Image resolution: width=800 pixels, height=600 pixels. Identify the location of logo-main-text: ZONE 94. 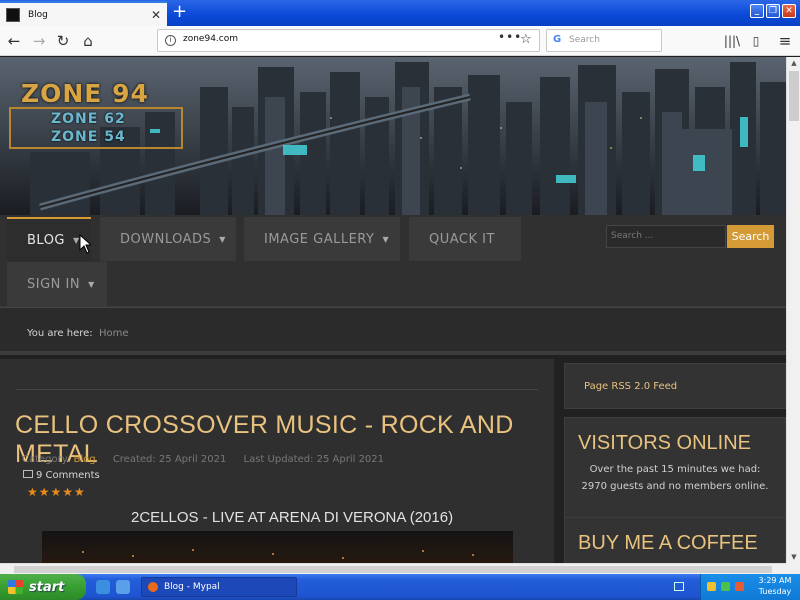
(85, 93).